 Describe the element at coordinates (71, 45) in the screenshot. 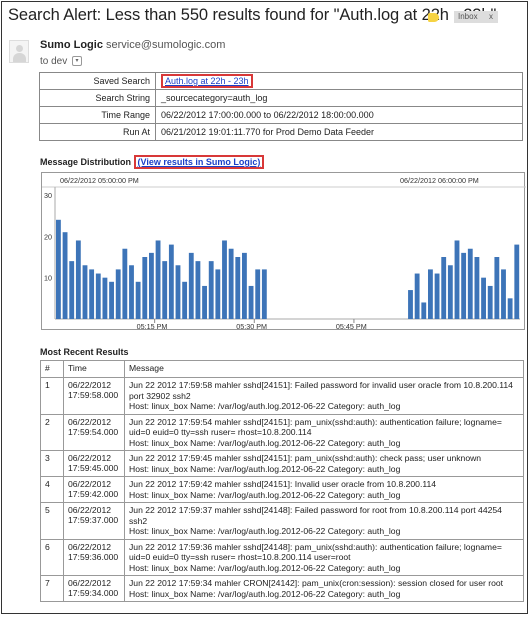

I see `sender-name: Sumo Logic` at that location.